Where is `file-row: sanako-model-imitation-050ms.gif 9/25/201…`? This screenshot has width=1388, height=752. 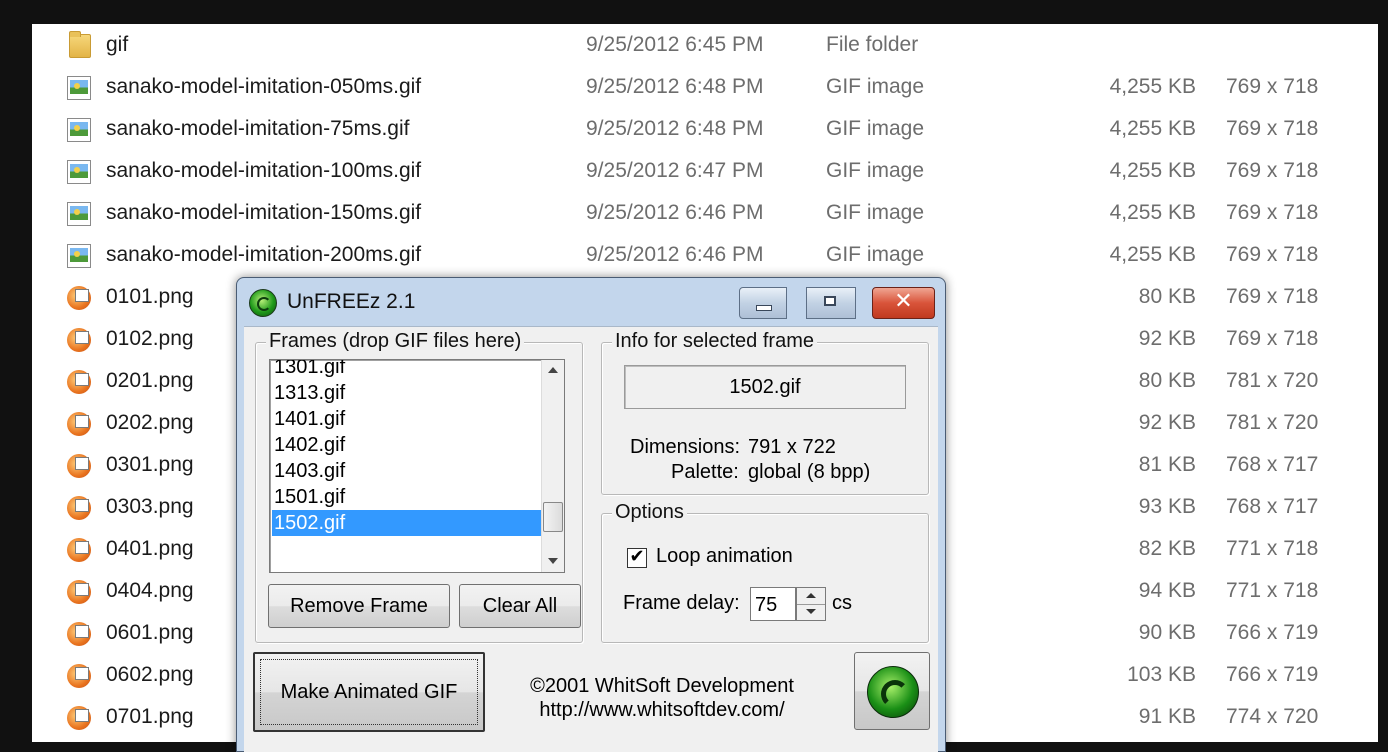 file-row: sanako-model-imitation-050ms.gif 9/25/201… is located at coordinates (705, 87).